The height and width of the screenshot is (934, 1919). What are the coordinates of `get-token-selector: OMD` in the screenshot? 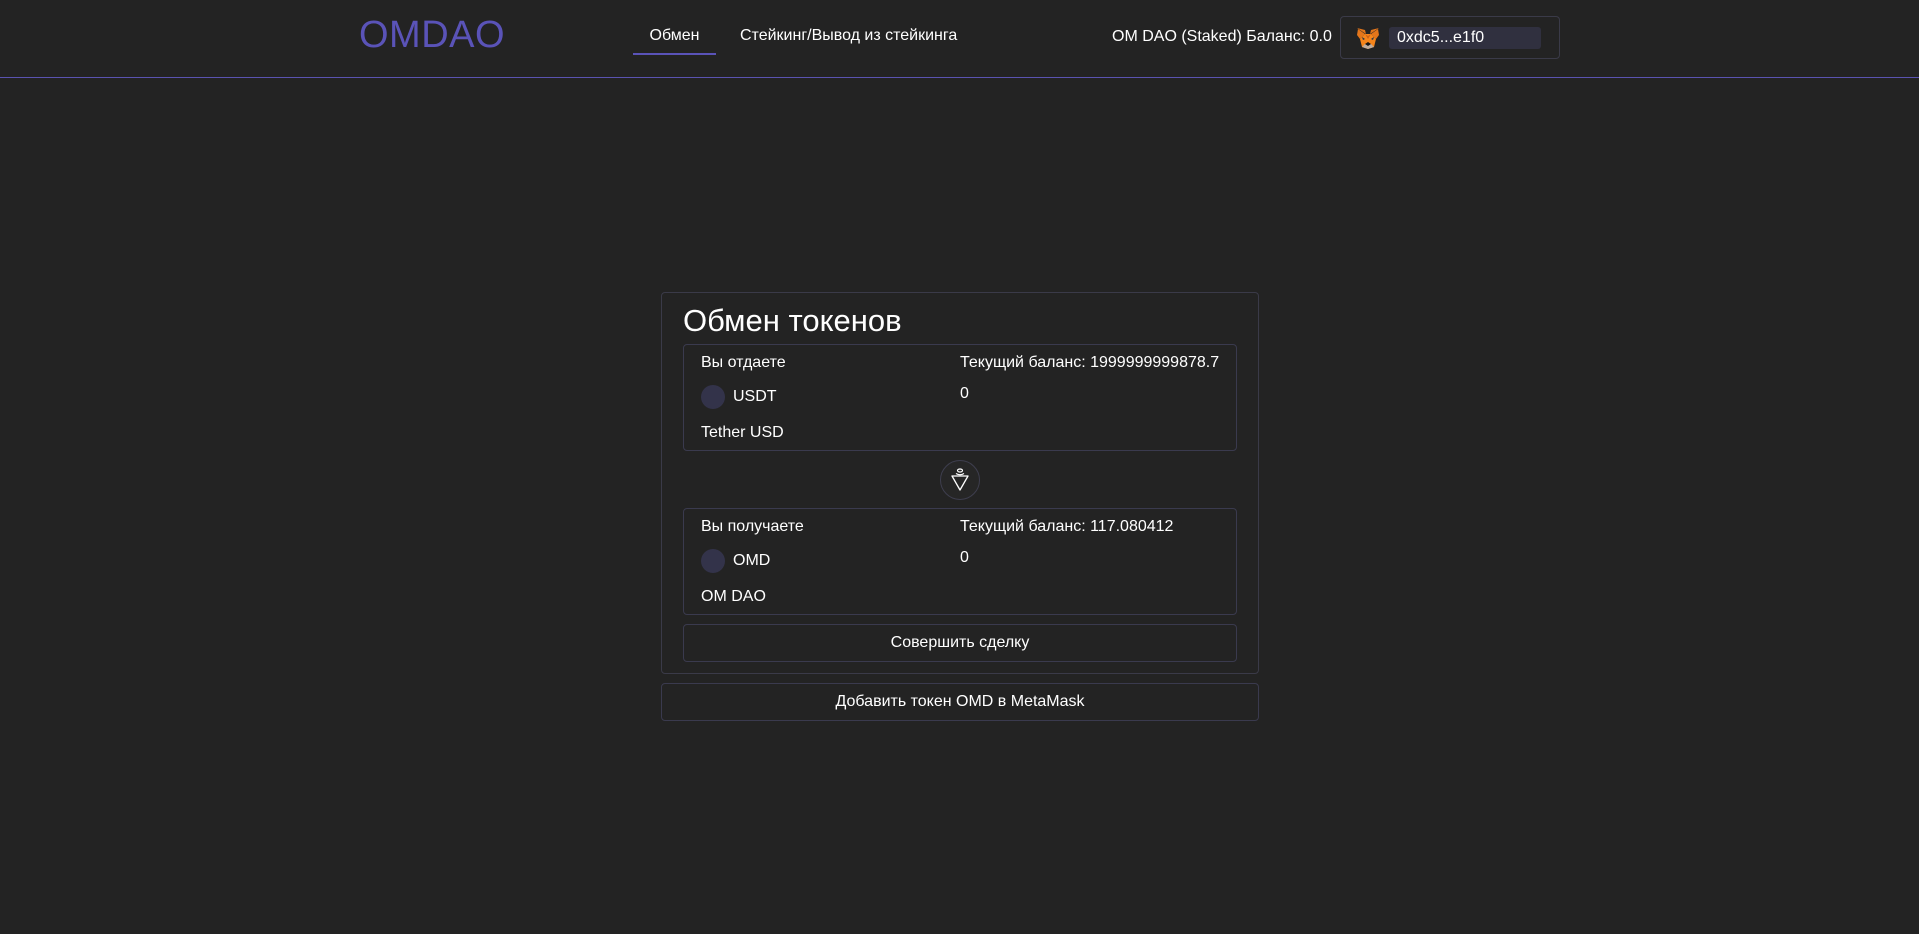 It's located at (735, 561).